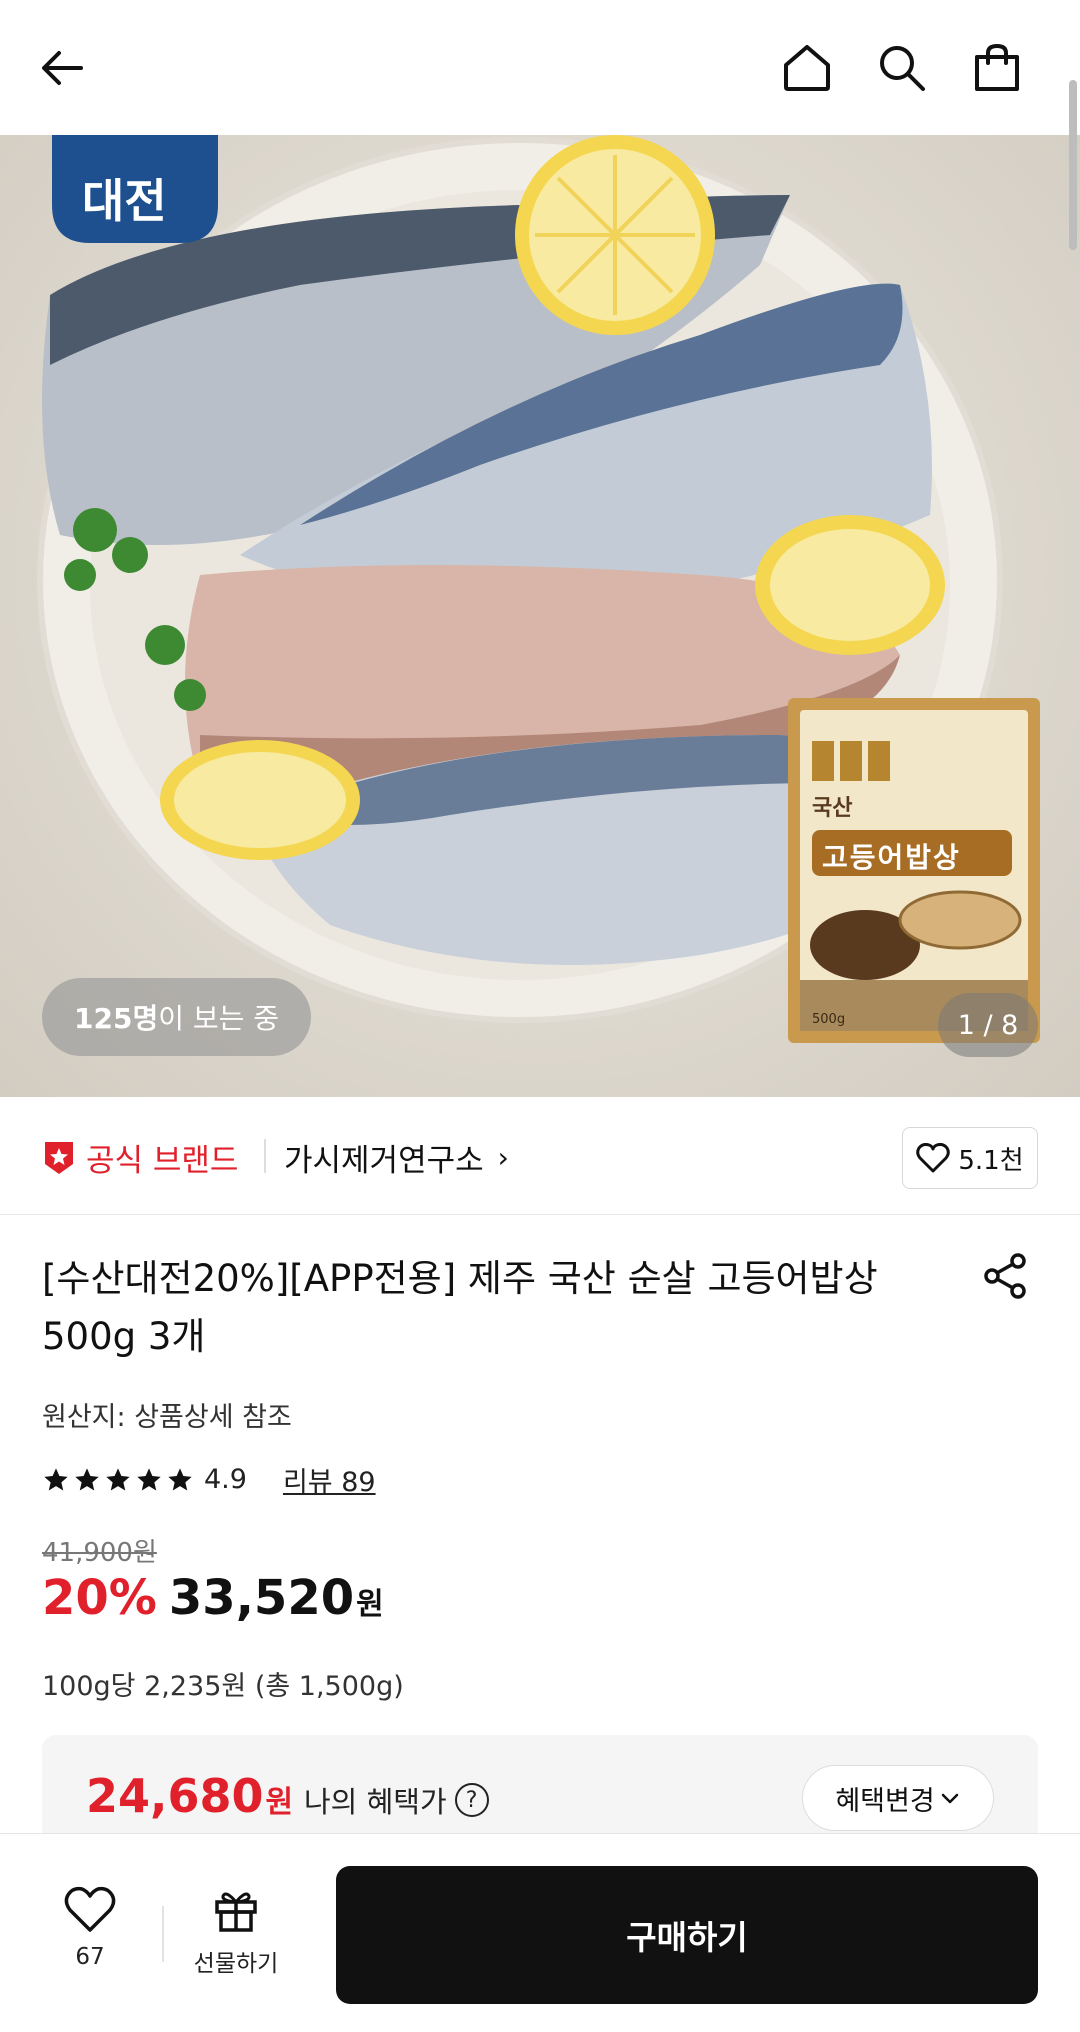 The height and width of the screenshot is (2032, 1080). What do you see at coordinates (167, 1417) in the screenshot?
I see `origin-info: 원산지: 상품상세 참조` at bounding box center [167, 1417].